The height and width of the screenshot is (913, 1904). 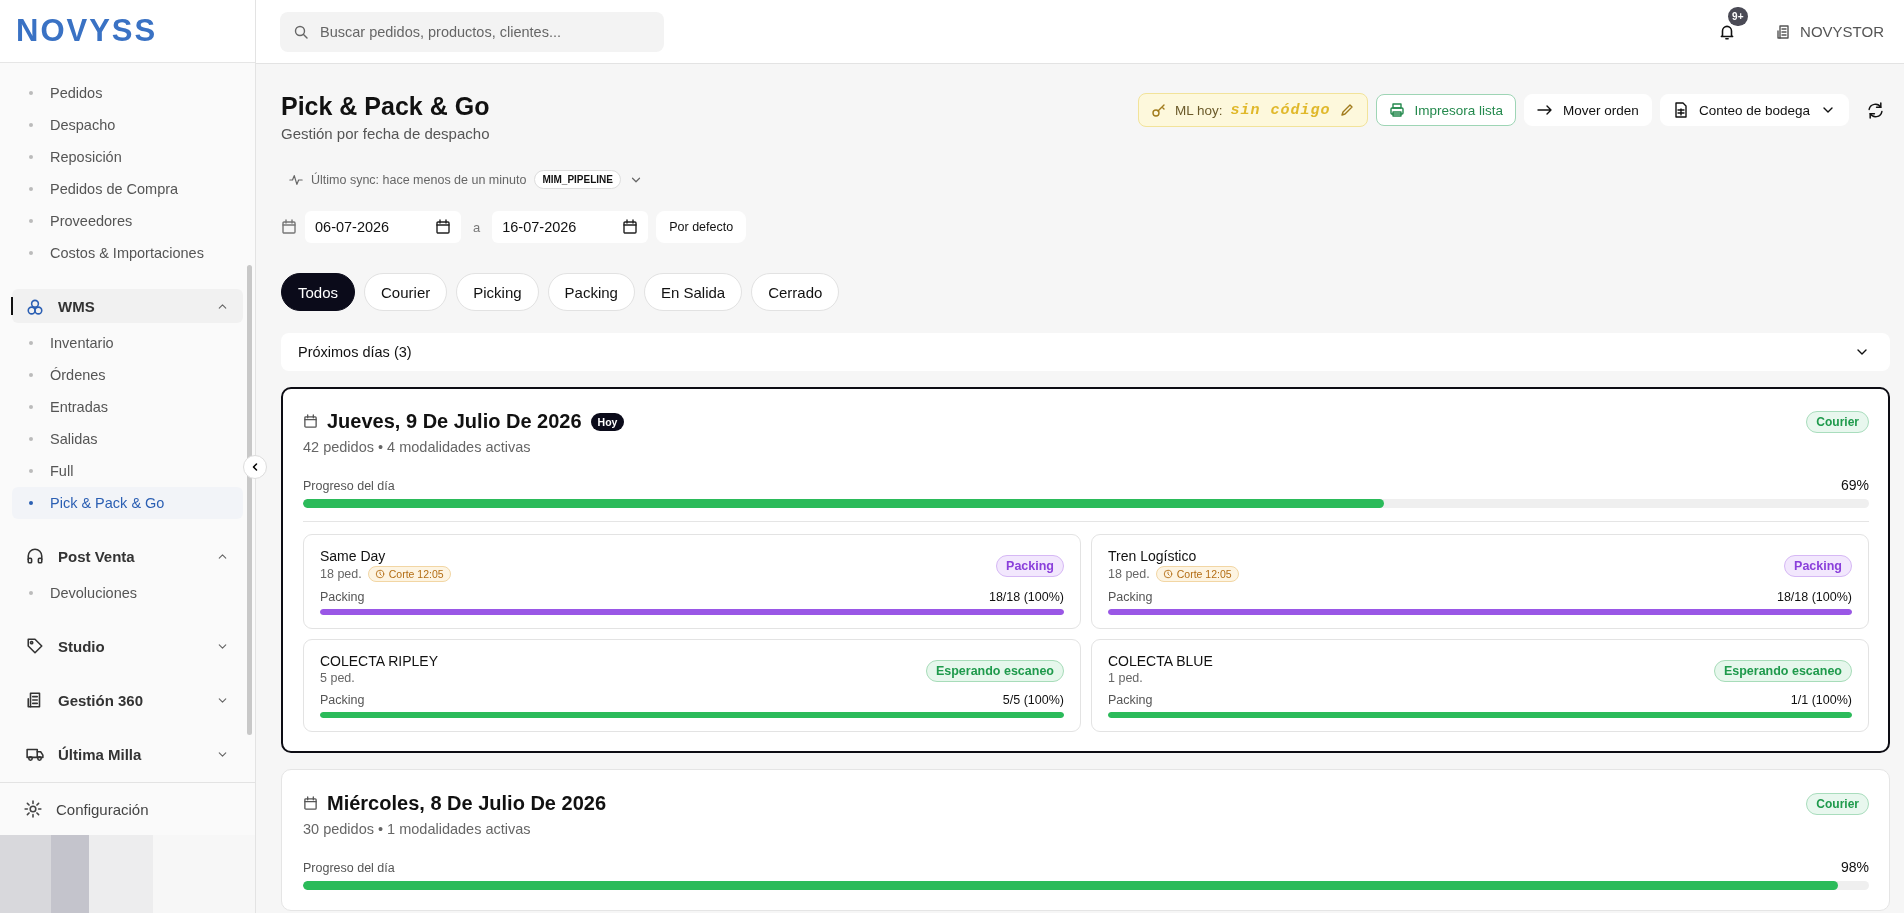 What do you see at coordinates (1754, 110) in the screenshot?
I see `warehouse-count-dropdown: Conteo de bodega` at bounding box center [1754, 110].